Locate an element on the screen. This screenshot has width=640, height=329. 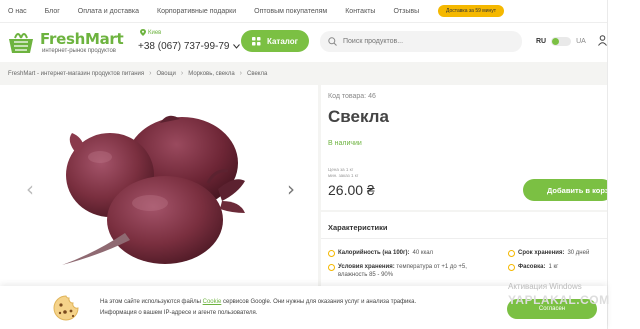
cookie-policy-link: Cookie is located at coordinates (212, 302).